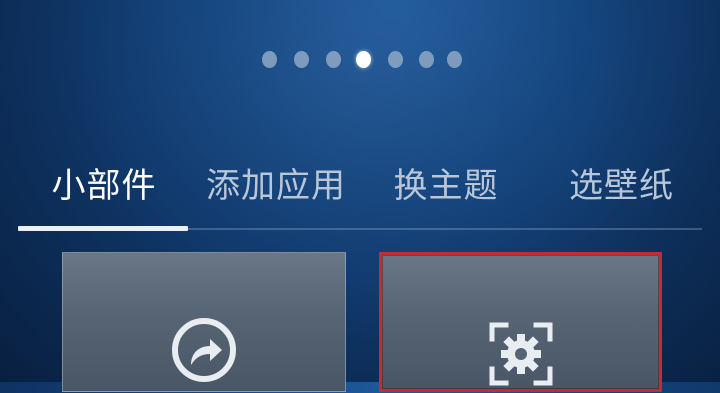 Image resolution: width=720 pixels, height=393 pixels. Describe the element at coordinates (446, 186) in the screenshot. I see `tab-change-theme: 换主题` at that location.